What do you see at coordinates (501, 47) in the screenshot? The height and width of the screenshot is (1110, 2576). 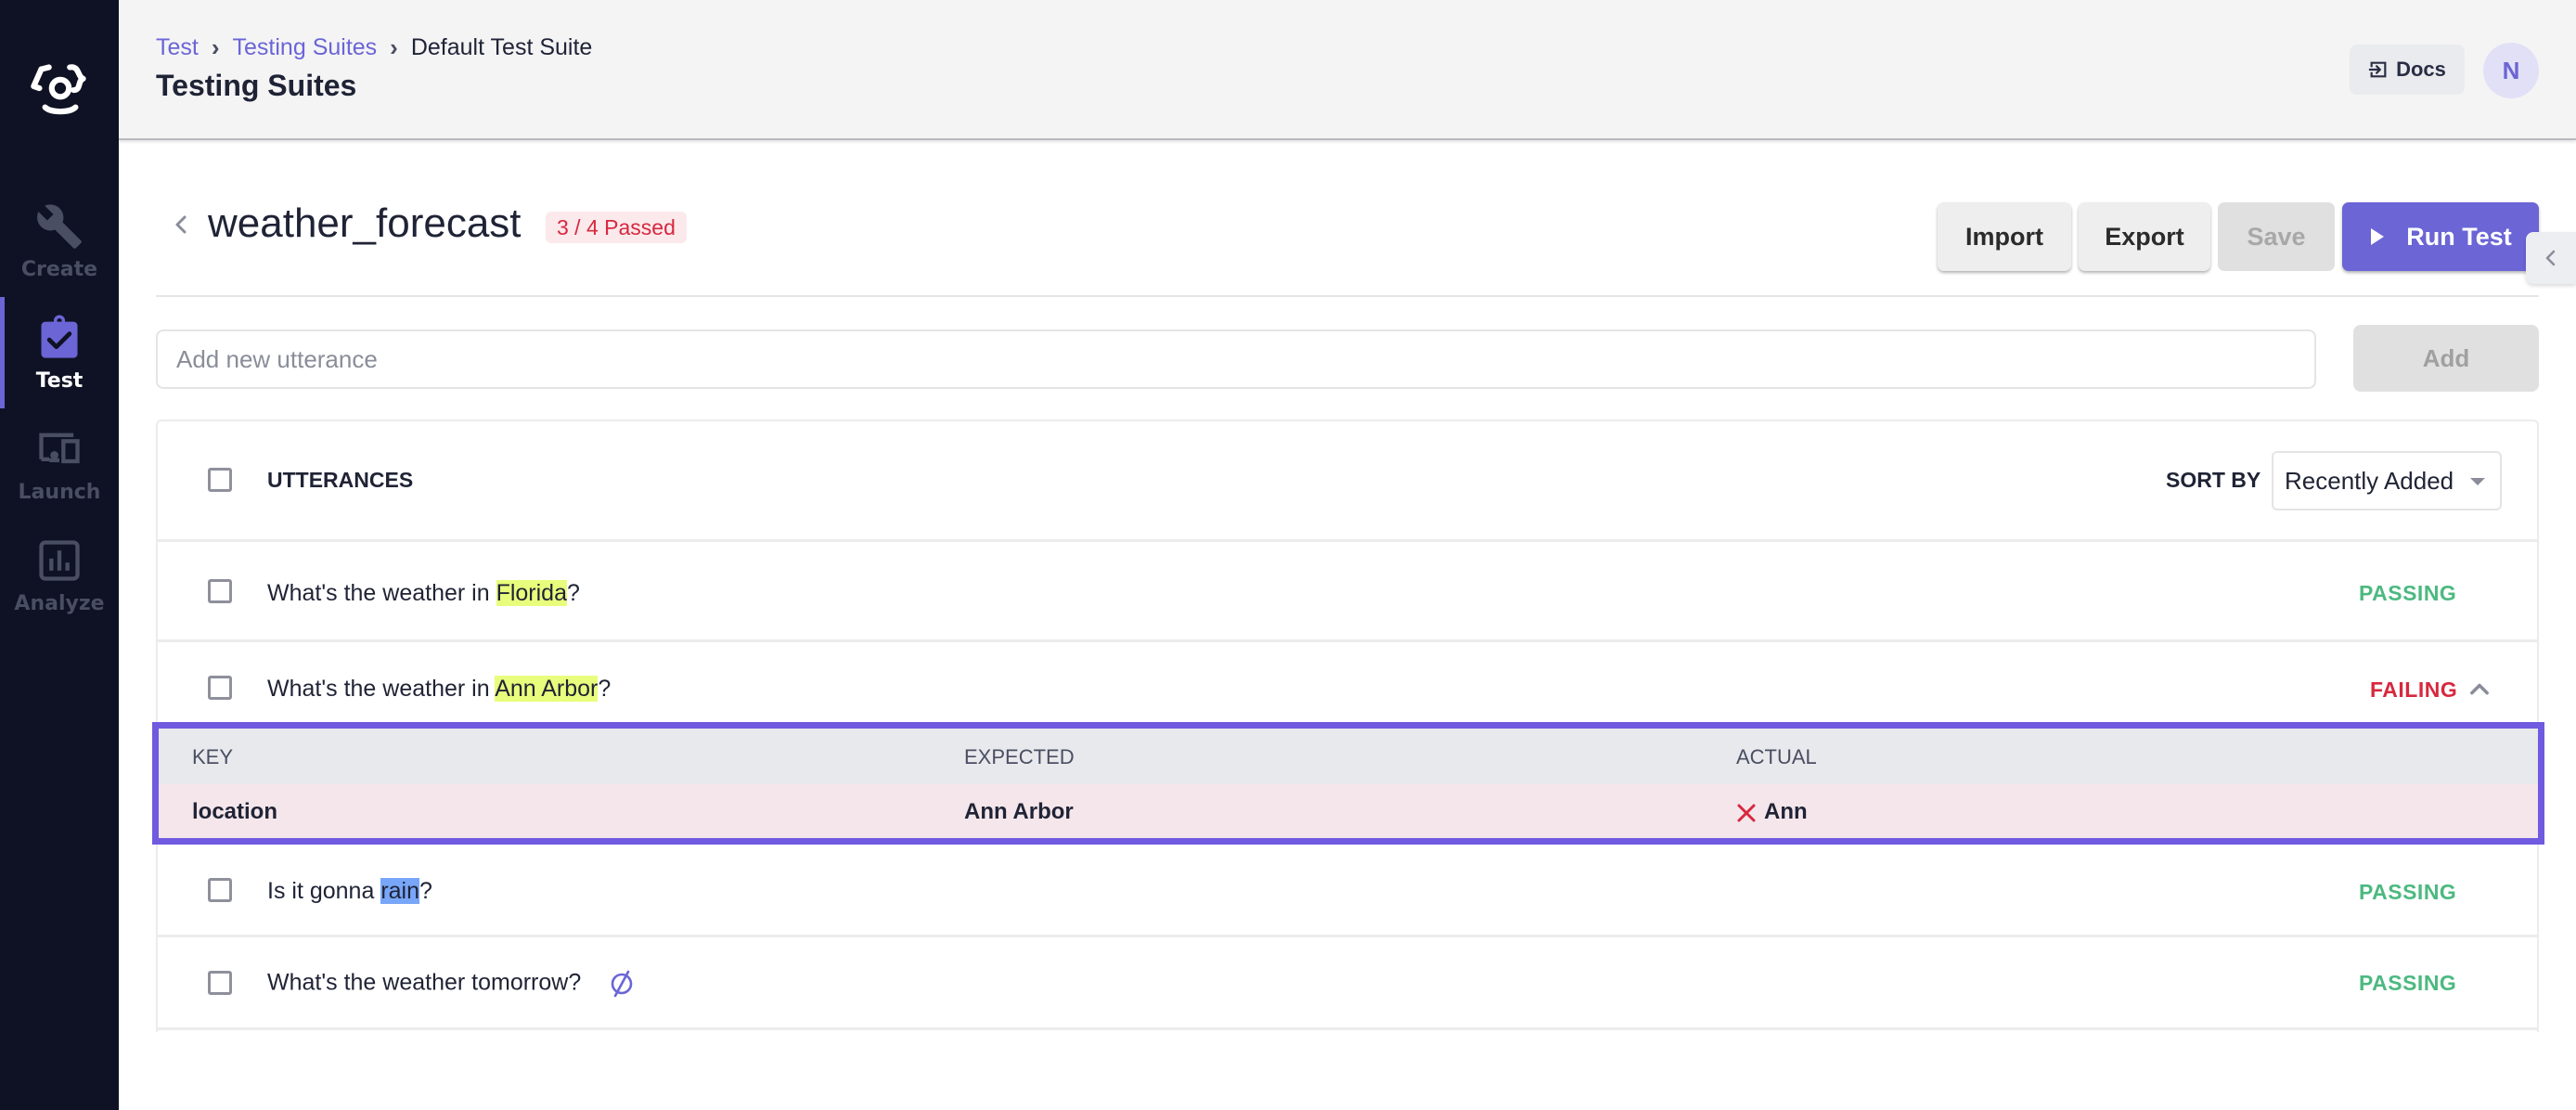 I see `breadcrumb-current: Default Test Suite` at bounding box center [501, 47].